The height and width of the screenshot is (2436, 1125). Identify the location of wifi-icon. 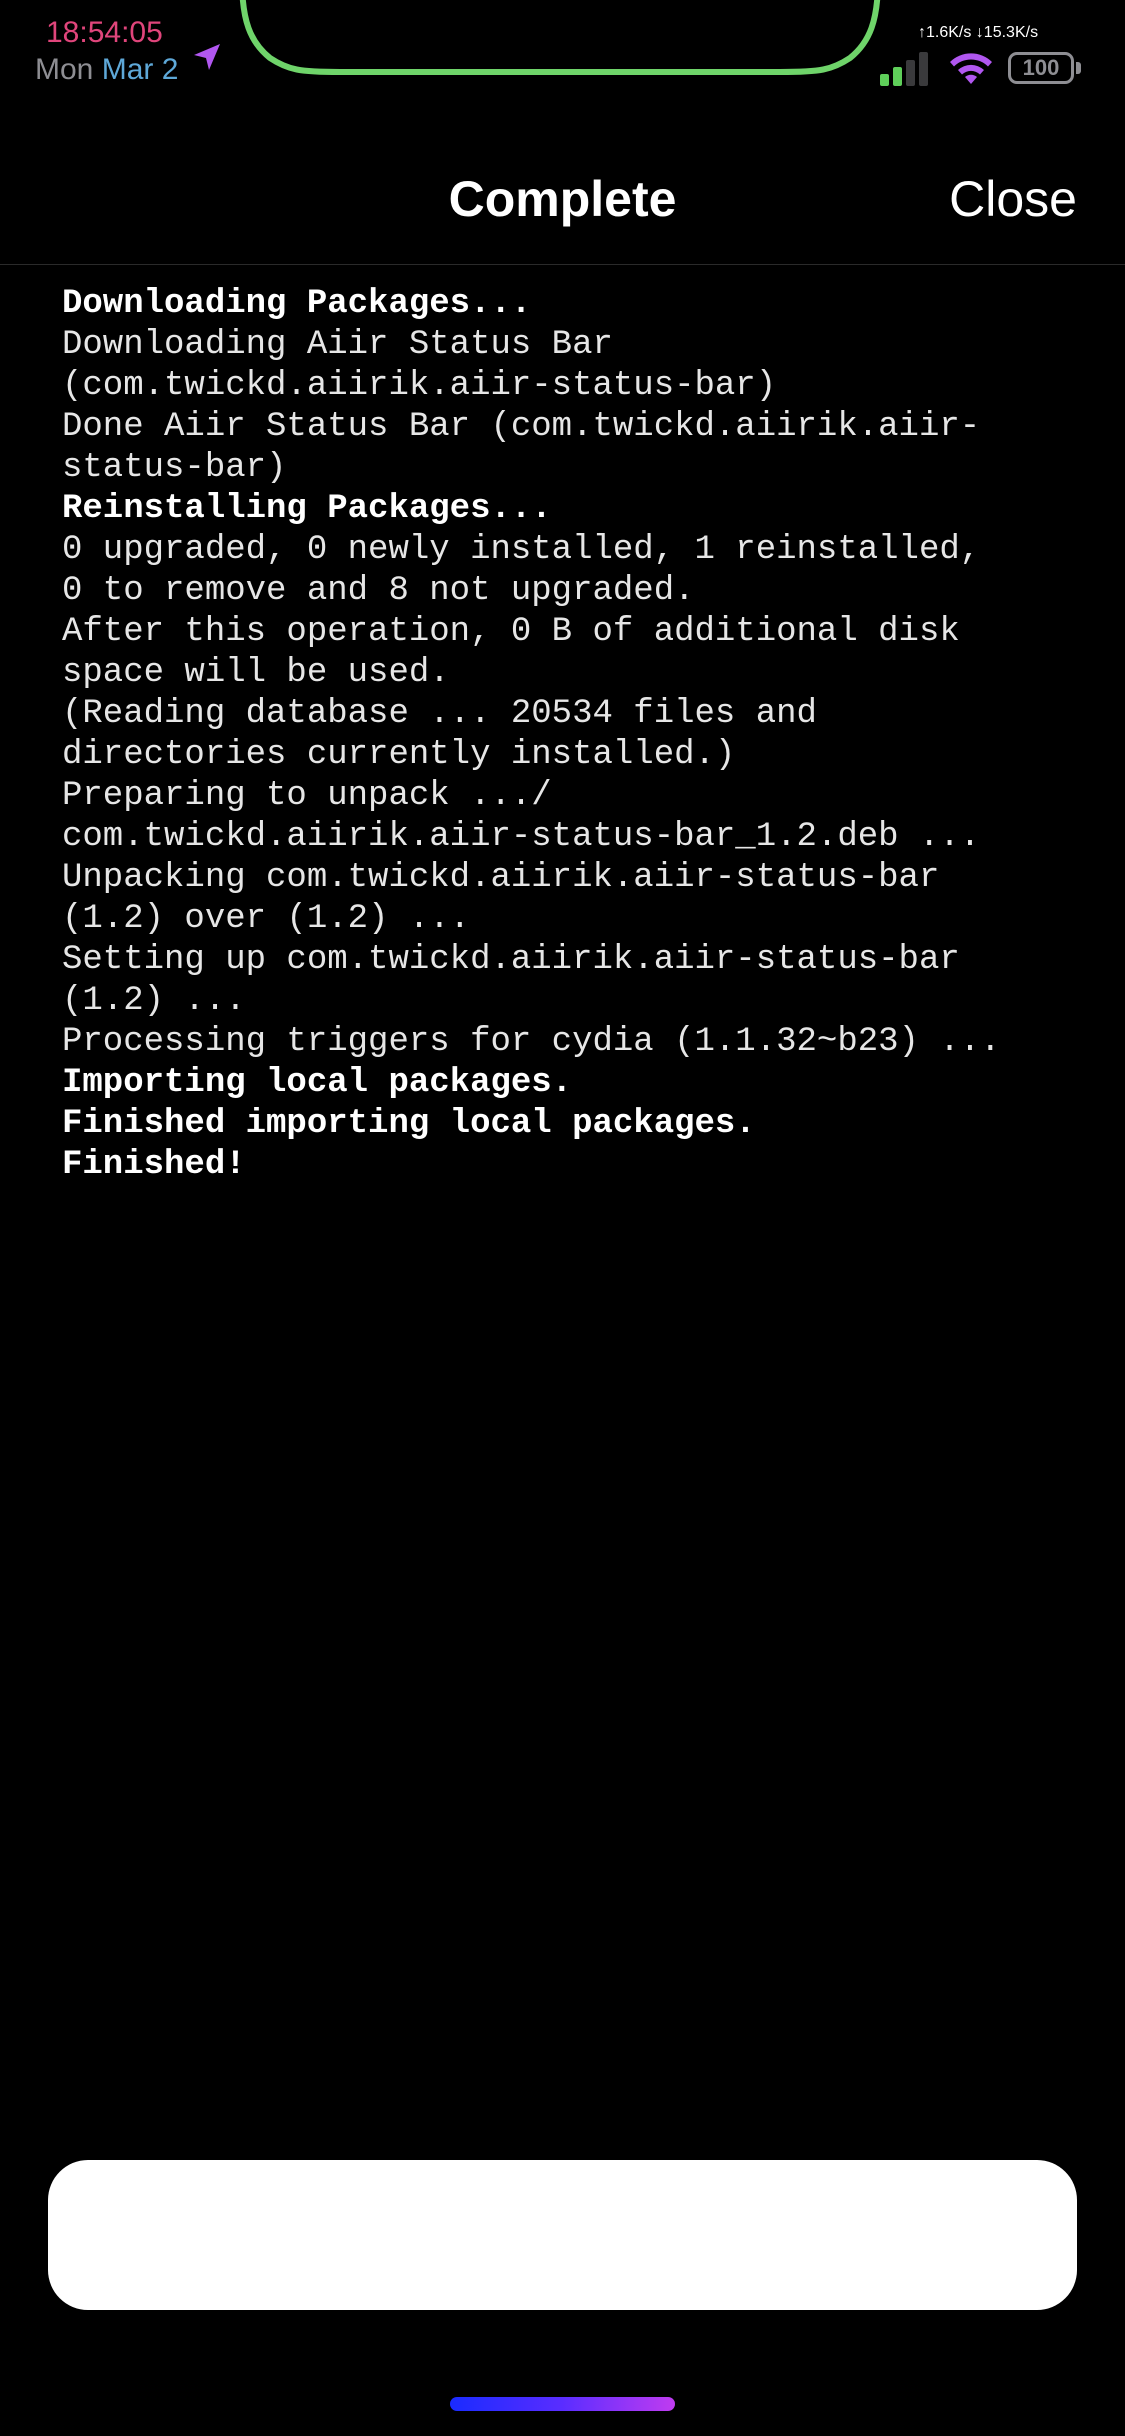
(971, 68).